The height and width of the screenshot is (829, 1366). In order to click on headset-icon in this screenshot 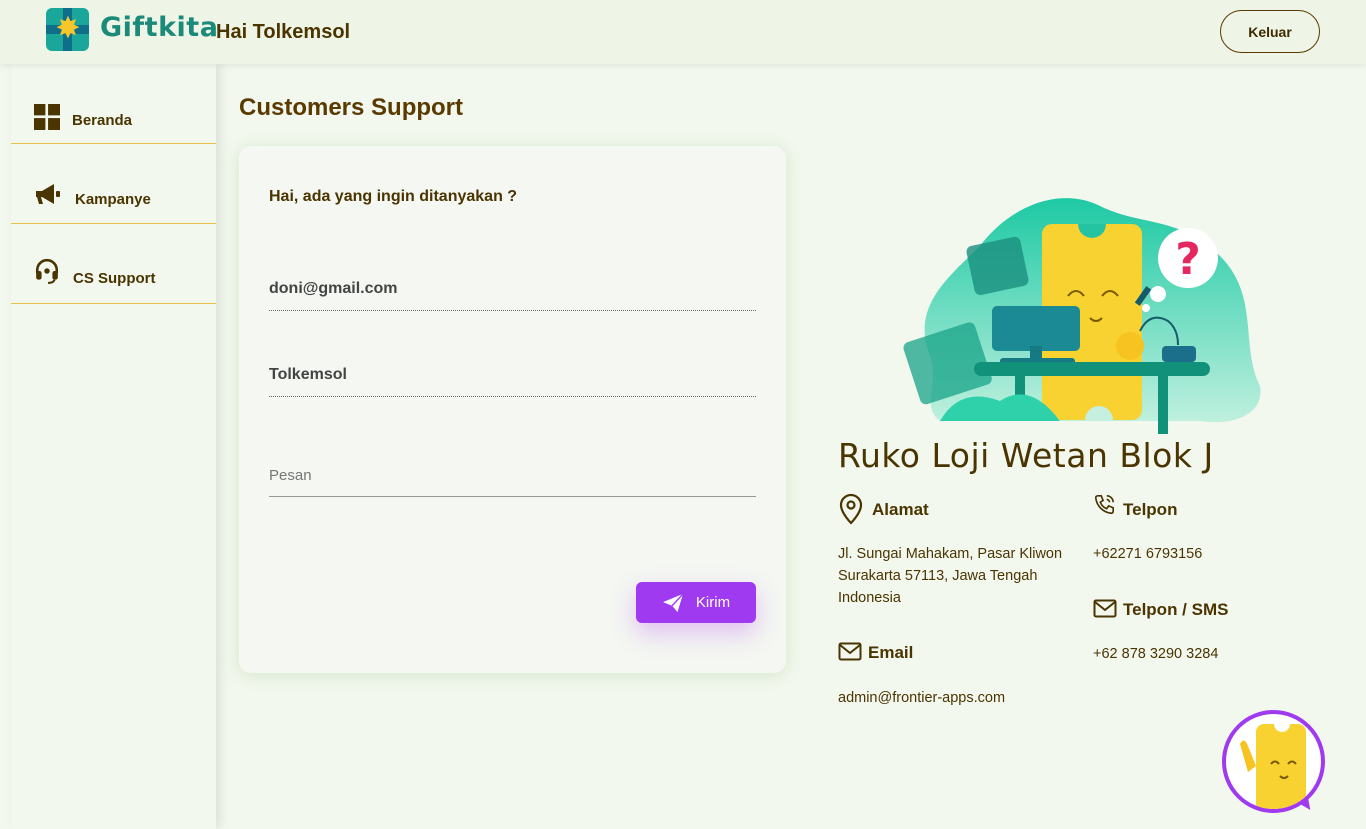, I will do `click(47, 271)`.